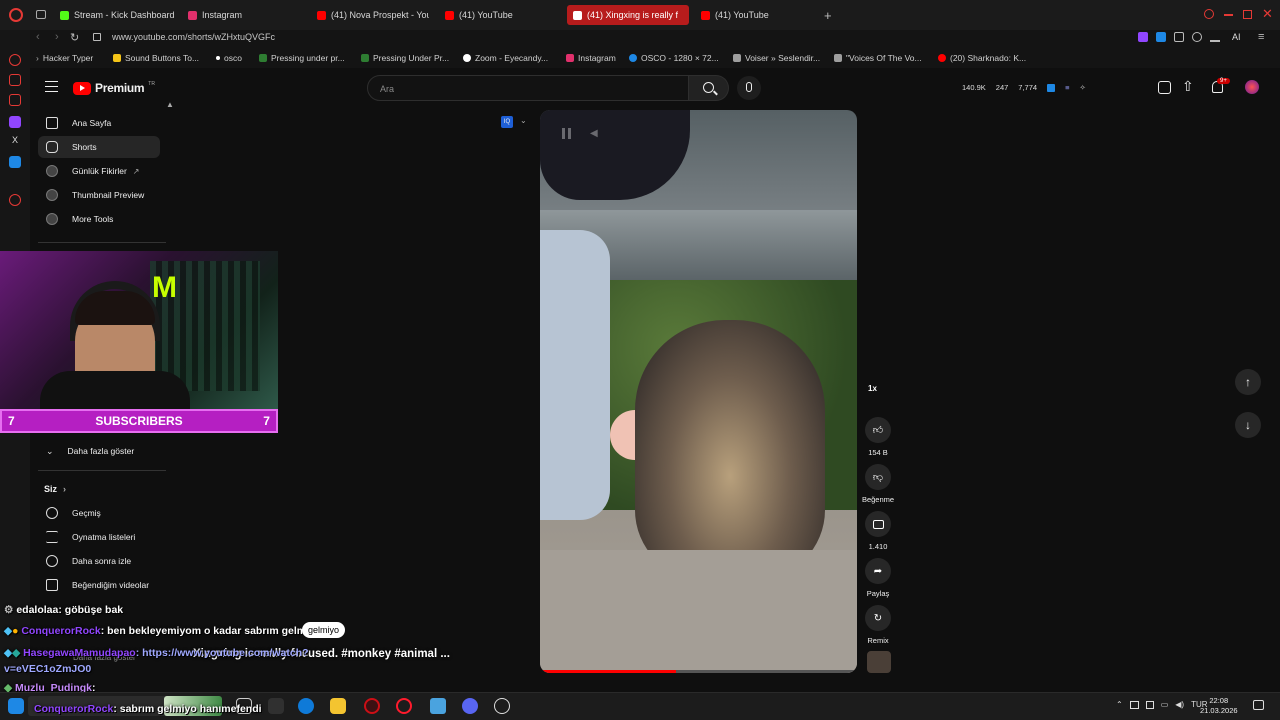  I want to click on youtube-logo: Premium TR, so click(114, 88).